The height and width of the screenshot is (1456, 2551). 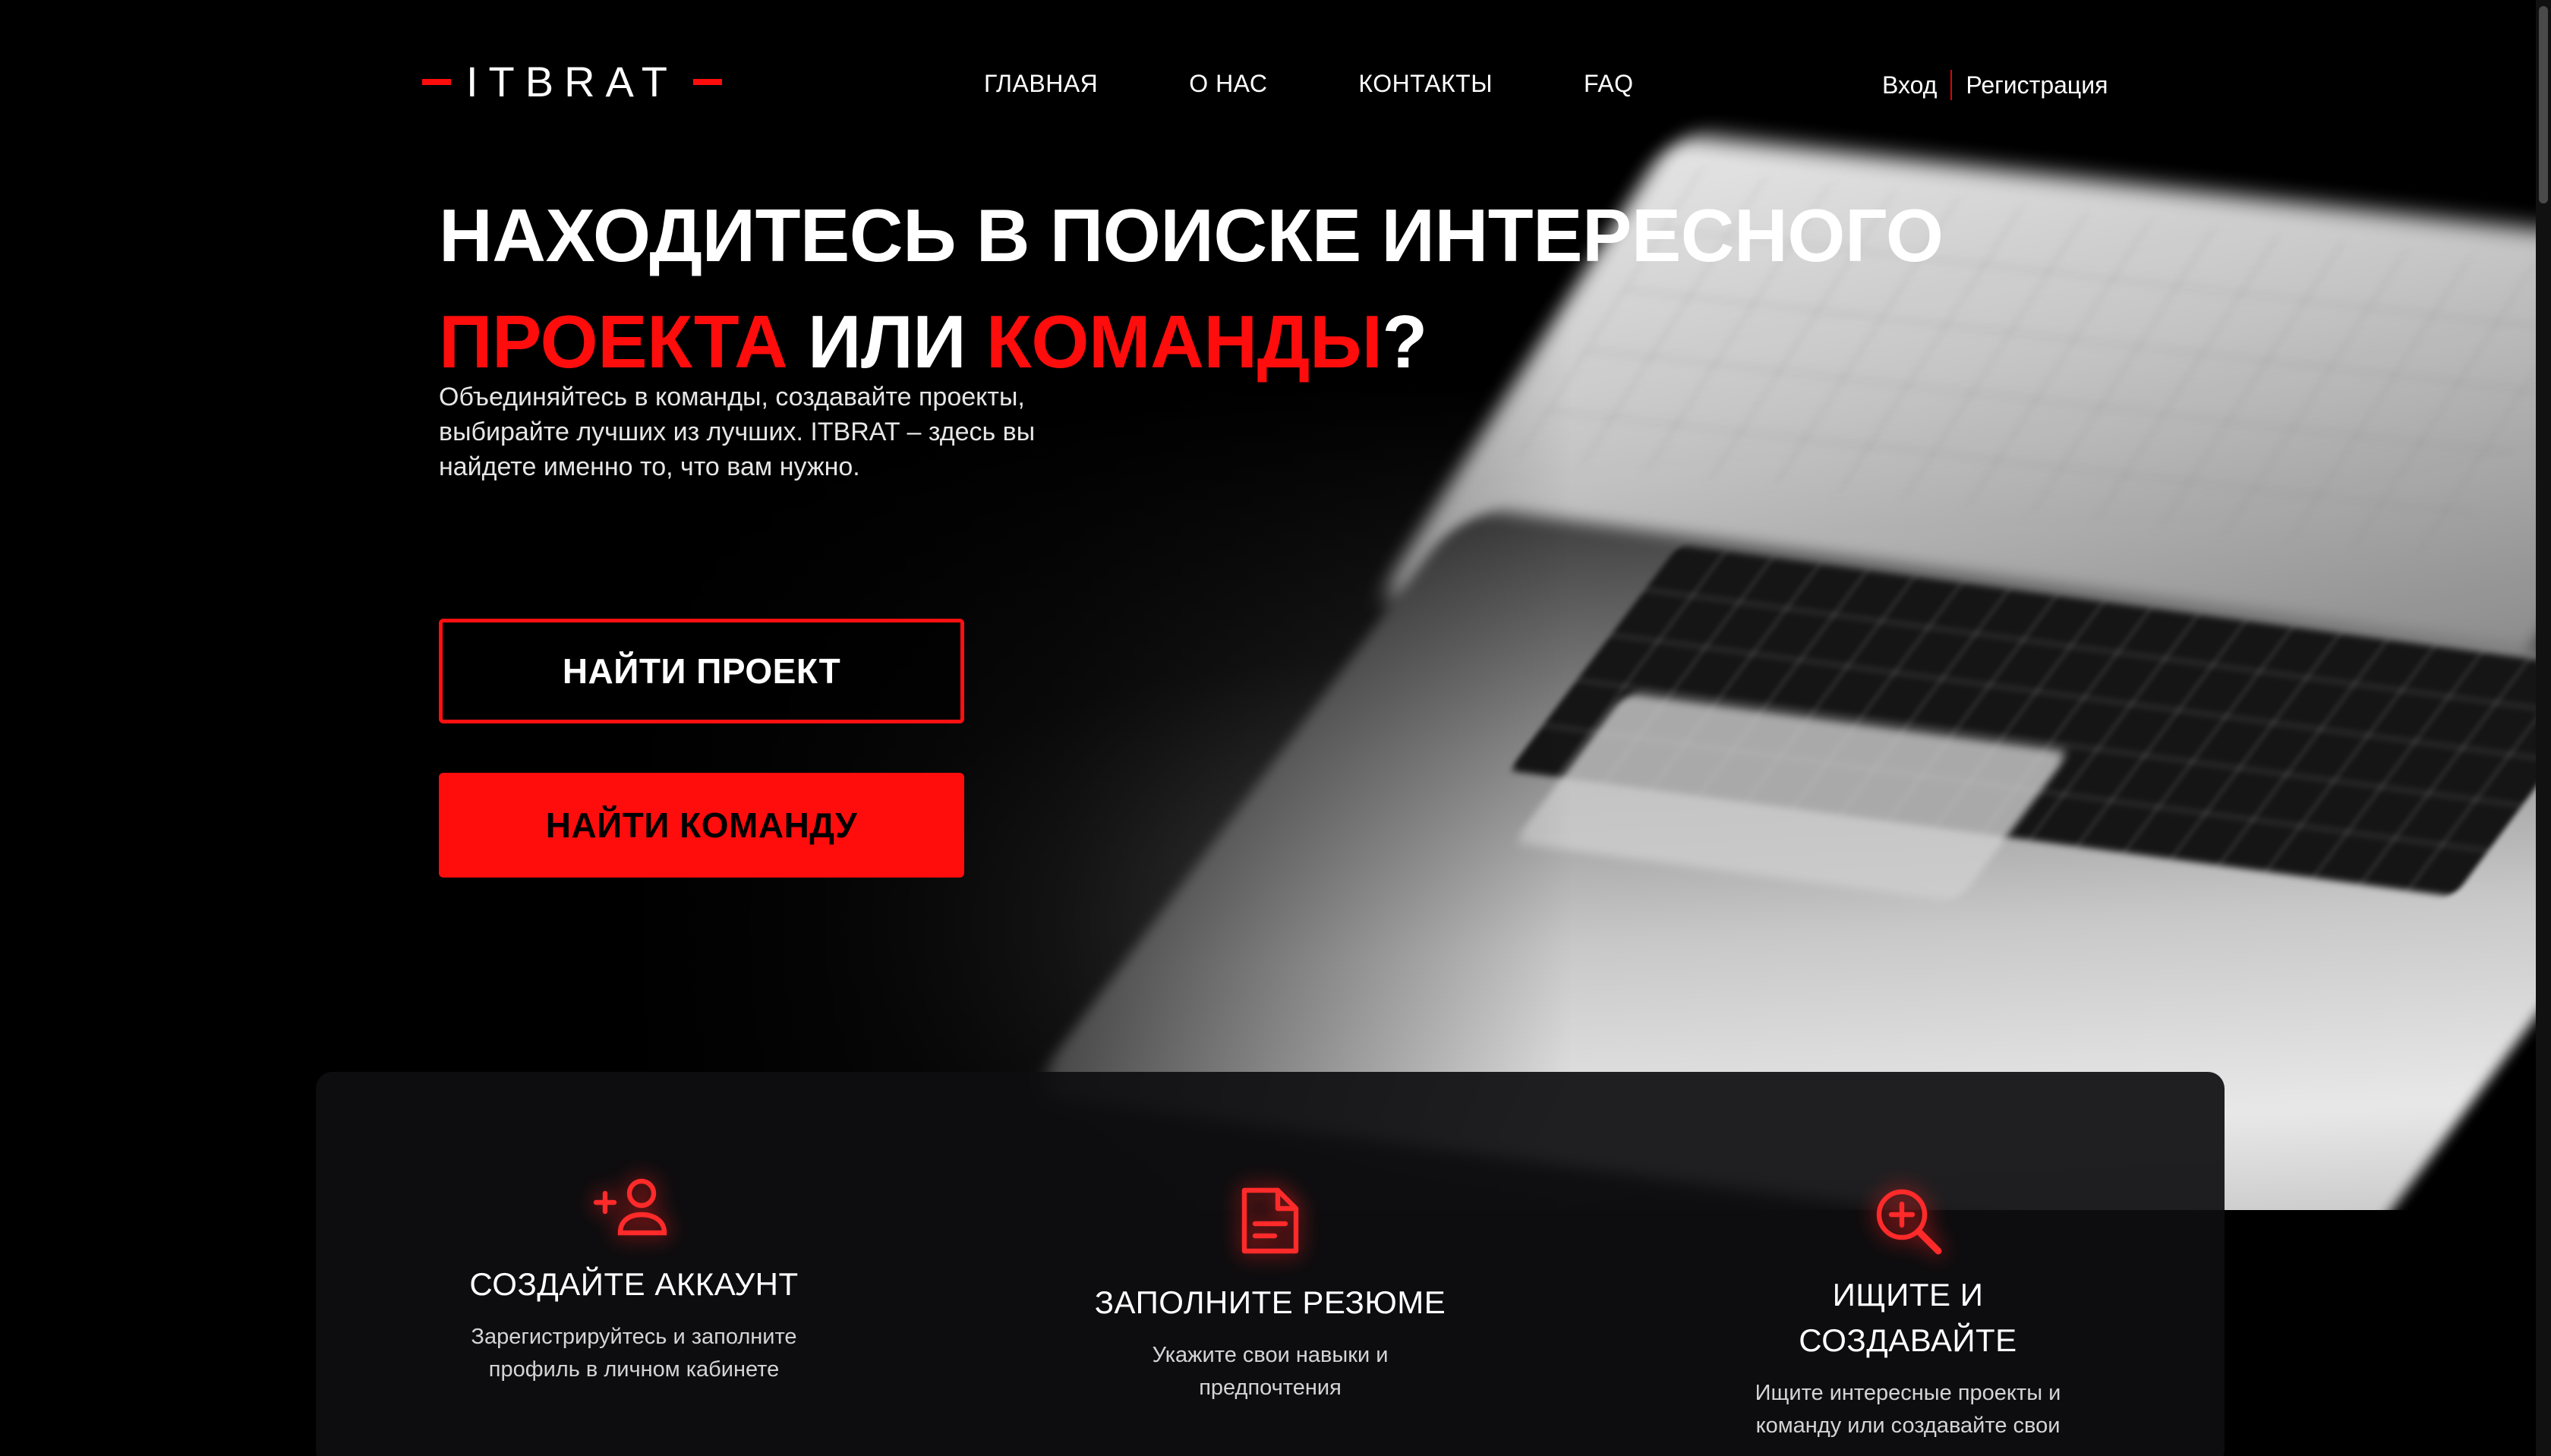 What do you see at coordinates (1309, 84) in the screenshot?
I see `main-nav: ГЛАВНАЯ О НАС КОНТАКТЫ FAQ` at bounding box center [1309, 84].